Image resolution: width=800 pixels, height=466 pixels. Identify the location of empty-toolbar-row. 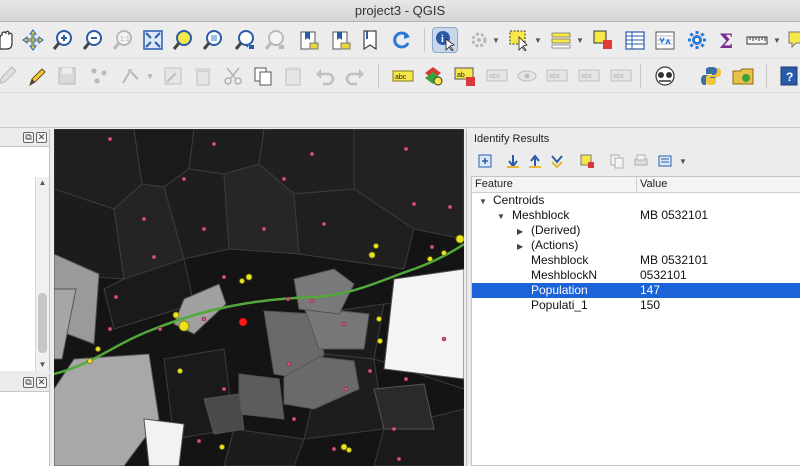
(400, 110).